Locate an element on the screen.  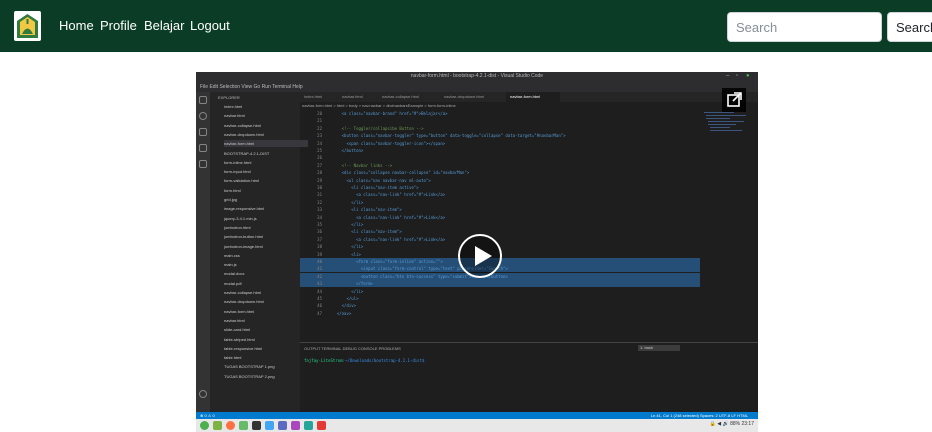
explorer-item: TUGAS BOOTSTRAP 2.png is located at coordinates (249, 376).